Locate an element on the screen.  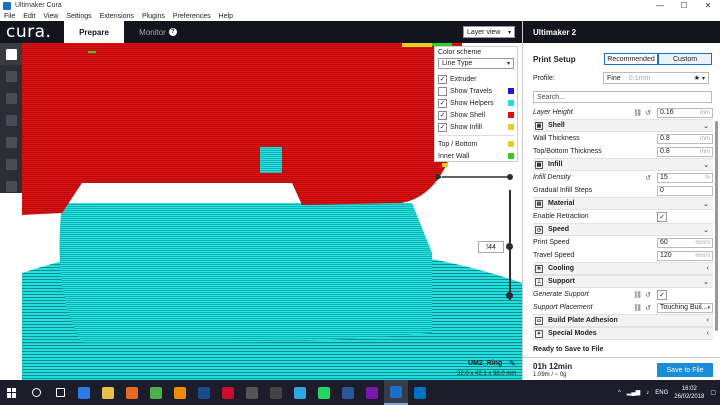
option-show-infill: ✓ Show Infill is located at coordinates (476, 127).